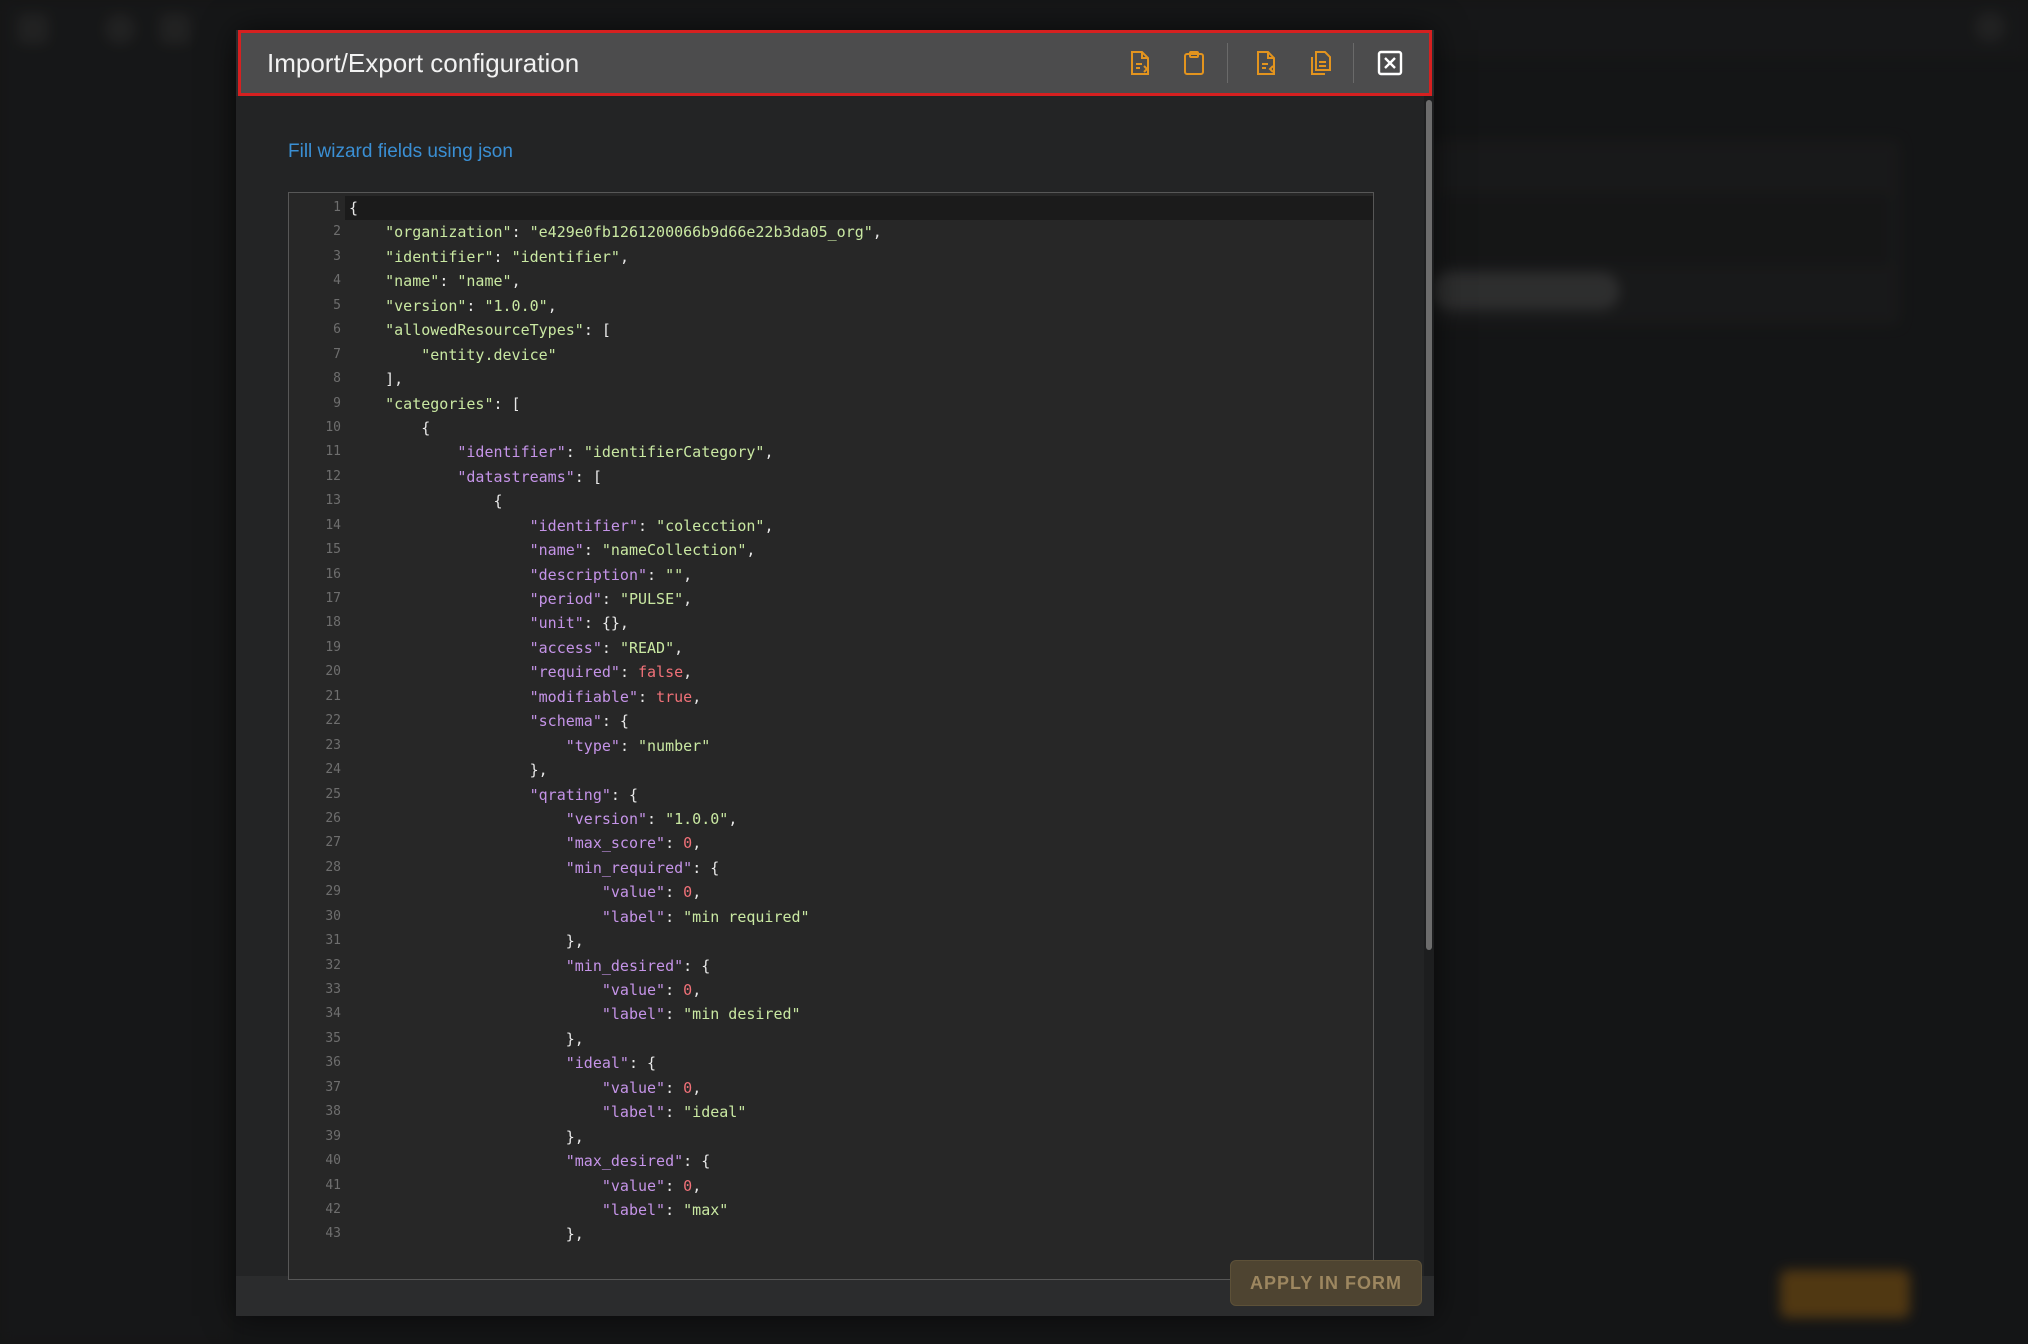 The image size is (2028, 1344). I want to click on line-number: 33, so click(333, 989).